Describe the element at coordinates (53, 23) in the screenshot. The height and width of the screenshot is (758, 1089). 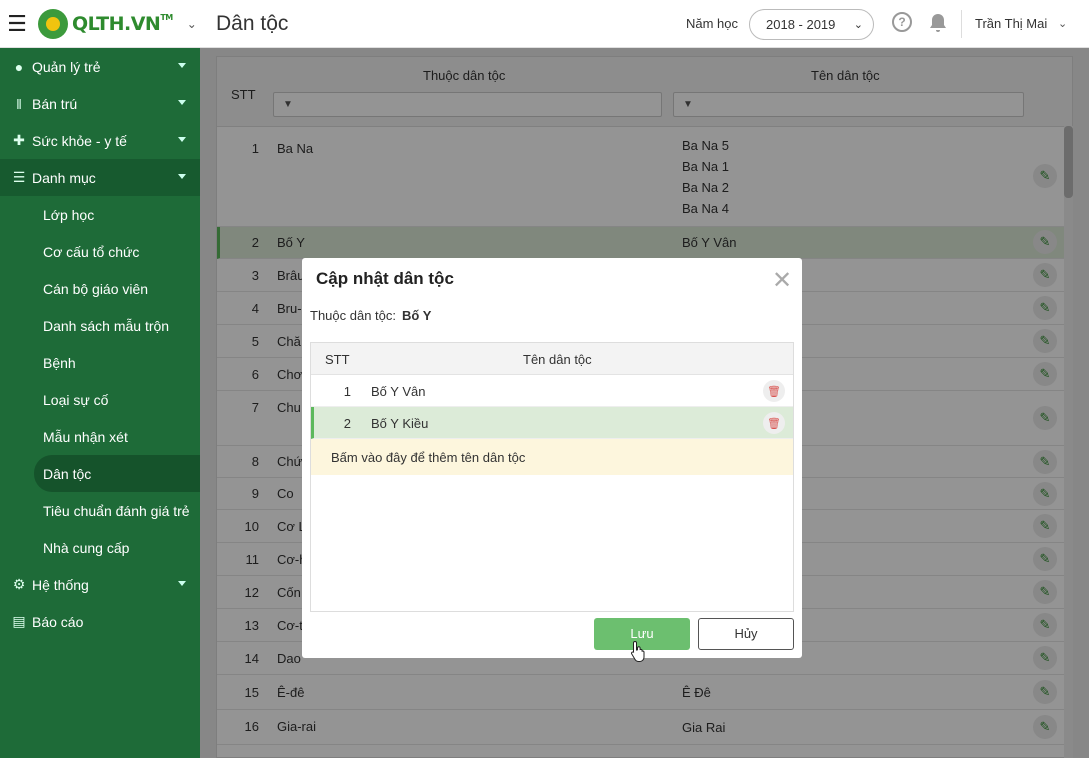
I see `logo-mark-icon` at that location.